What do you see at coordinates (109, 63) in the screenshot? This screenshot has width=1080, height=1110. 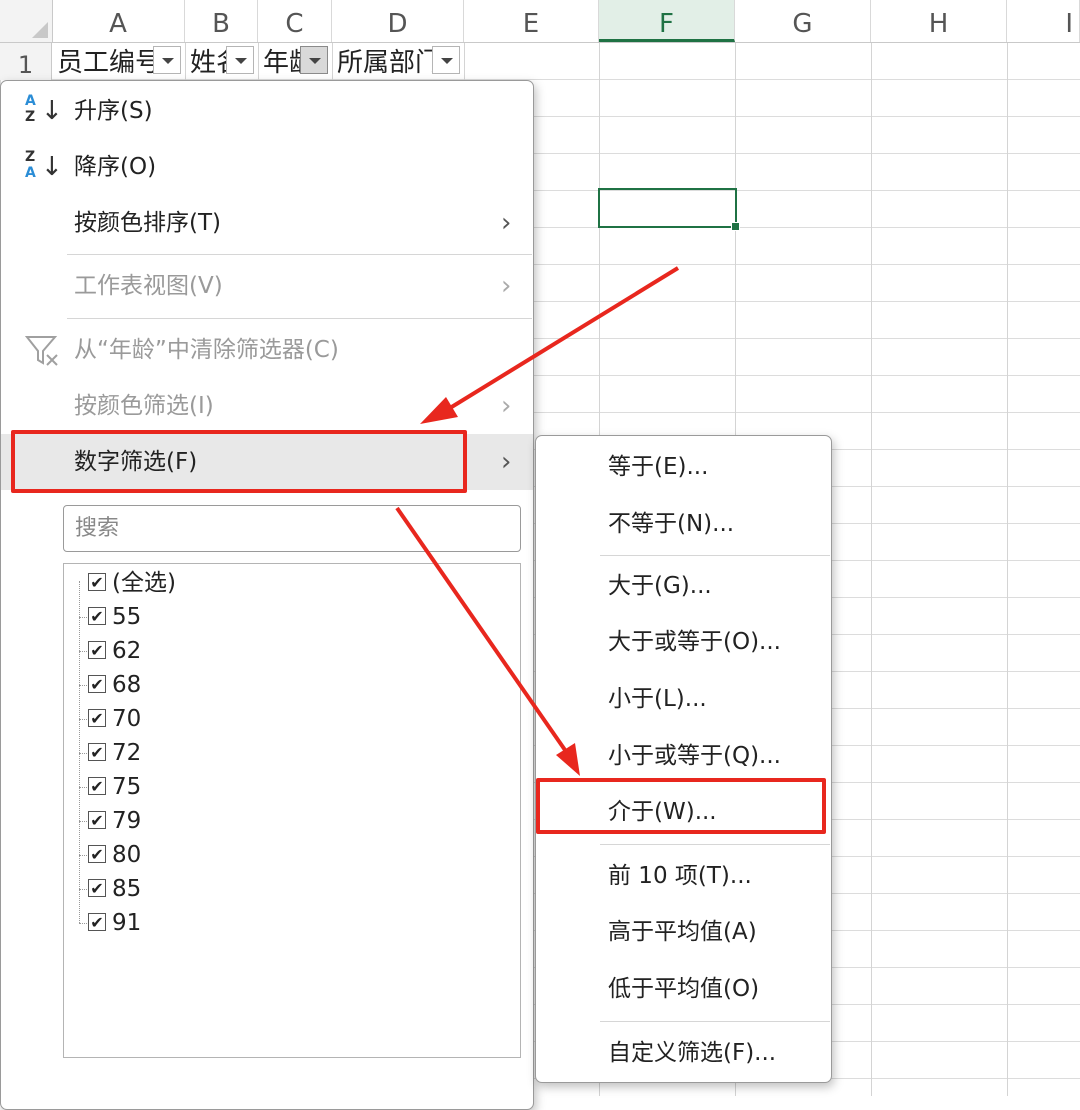 I see `cell-text: 员工编号` at bounding box center [109, 63].